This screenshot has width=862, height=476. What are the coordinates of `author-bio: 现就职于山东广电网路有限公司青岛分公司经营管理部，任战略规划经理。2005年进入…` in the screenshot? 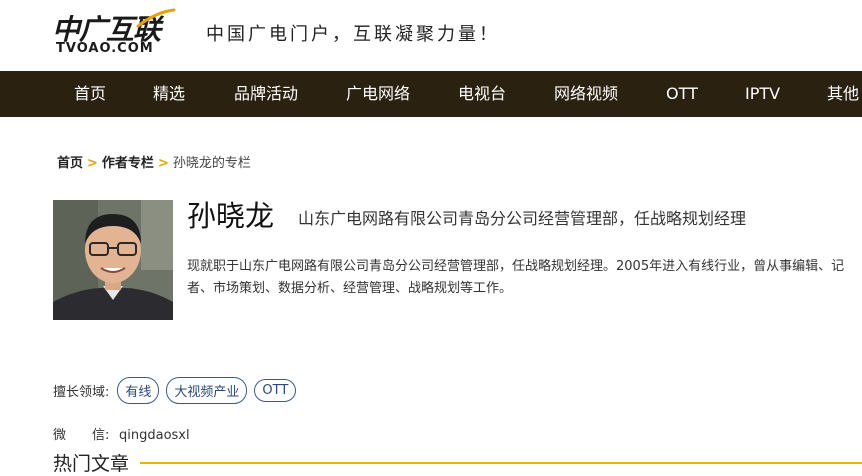 It's located at (516, 277).